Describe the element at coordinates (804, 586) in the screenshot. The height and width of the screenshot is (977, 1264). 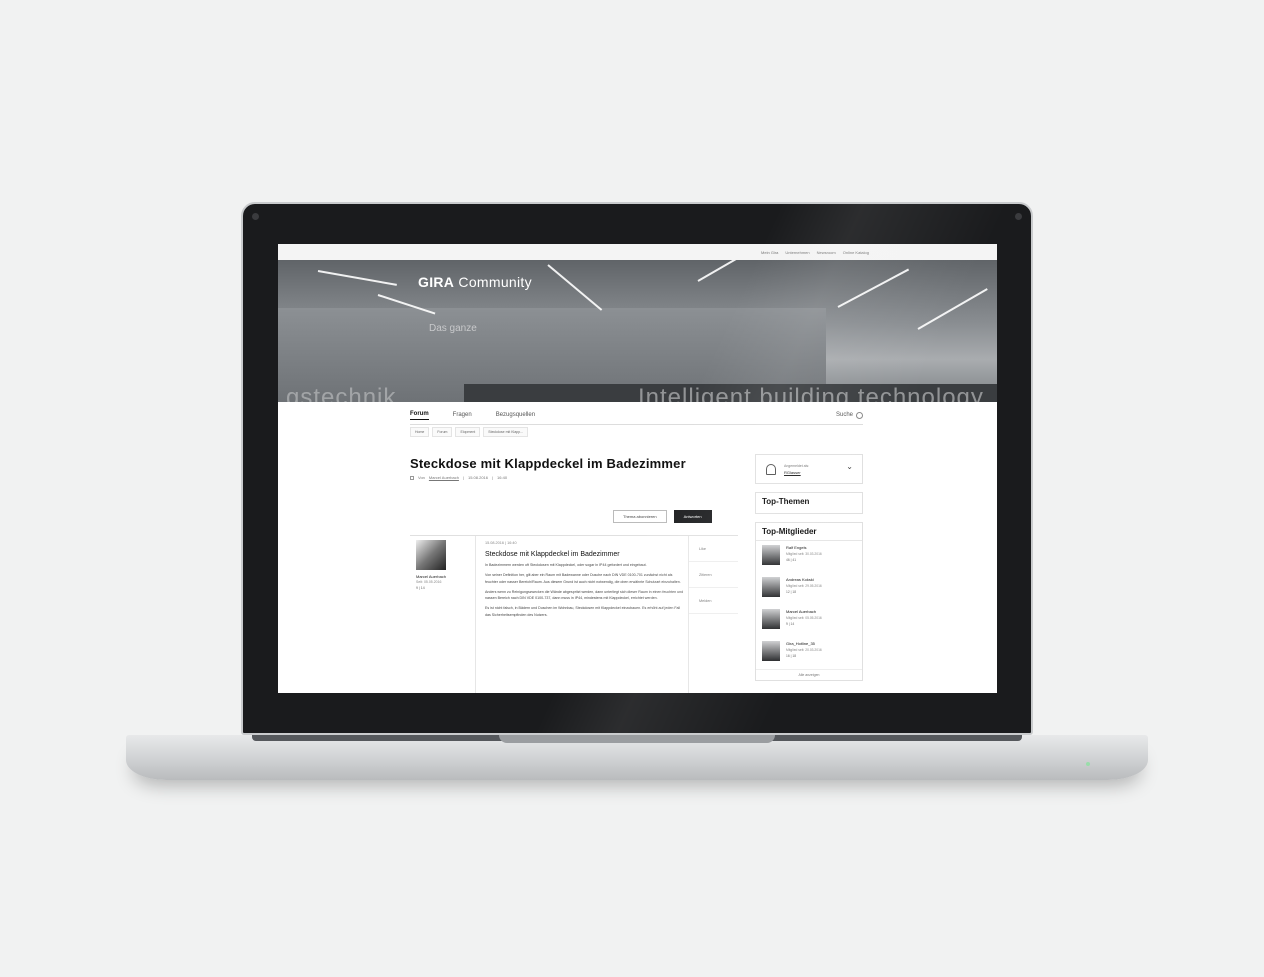
I see `member-since: Mitglied seit: 29.05.2016` at that location.